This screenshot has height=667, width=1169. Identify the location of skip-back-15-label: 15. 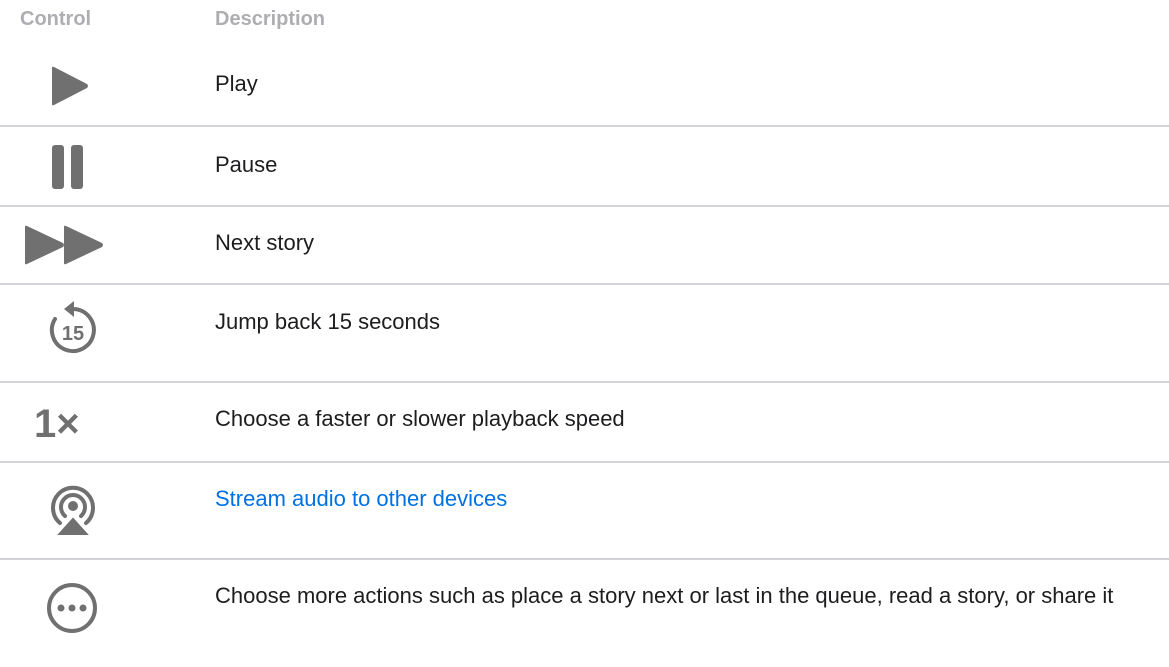
(73, 334).